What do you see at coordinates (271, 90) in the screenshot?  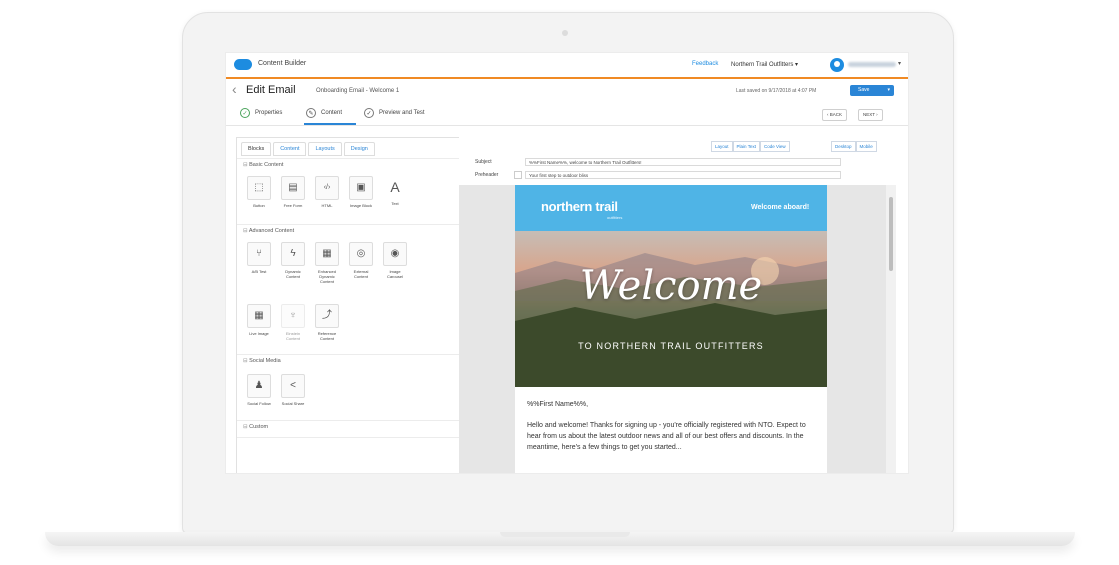 I see `page-title: Edit Email` at bounding box center [271, 90].